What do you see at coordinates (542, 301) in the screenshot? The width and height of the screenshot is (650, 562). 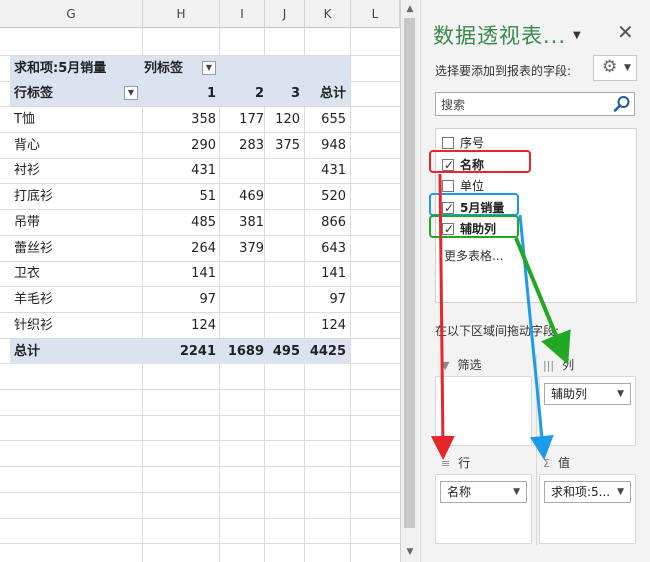 I see `green-arrow` at bounding box center [542, 301].